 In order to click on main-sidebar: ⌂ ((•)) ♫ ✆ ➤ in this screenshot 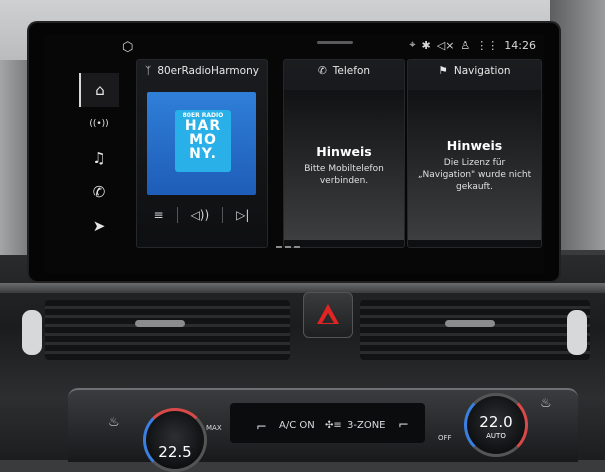, I will do `click(99, 158)`.